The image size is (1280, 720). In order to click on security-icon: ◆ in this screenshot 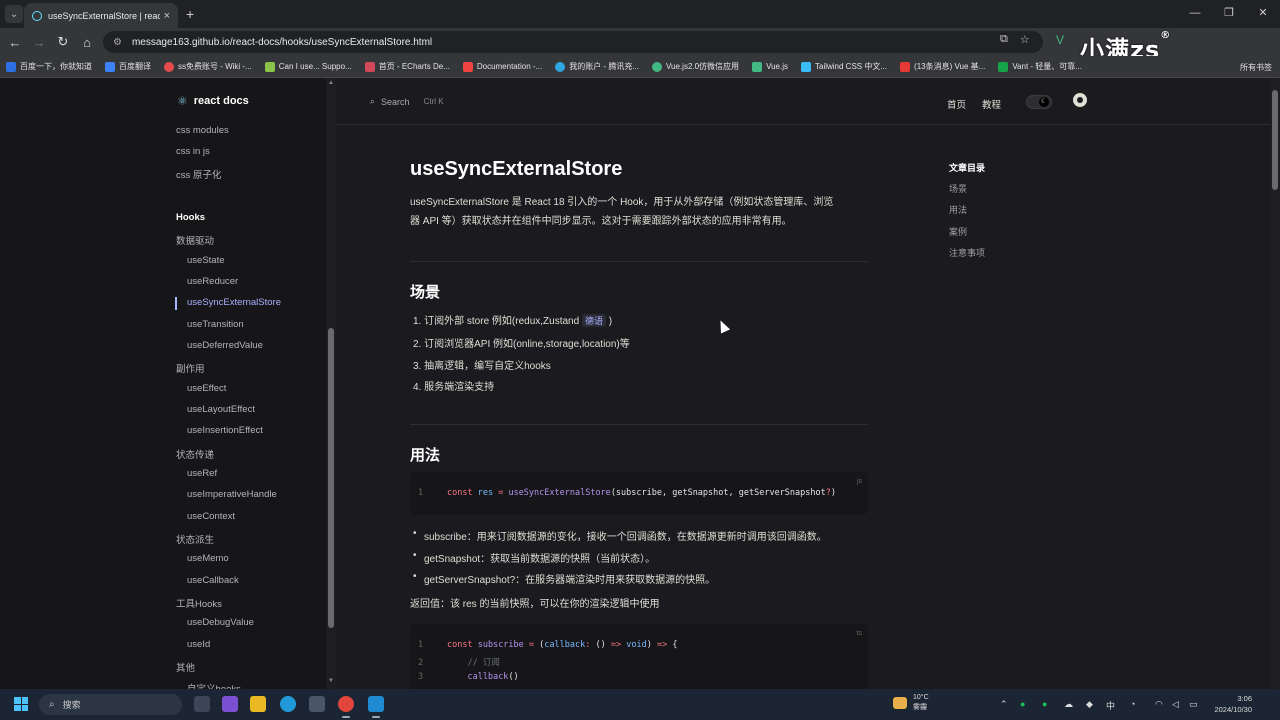, I will do `click(1089, 704)`.